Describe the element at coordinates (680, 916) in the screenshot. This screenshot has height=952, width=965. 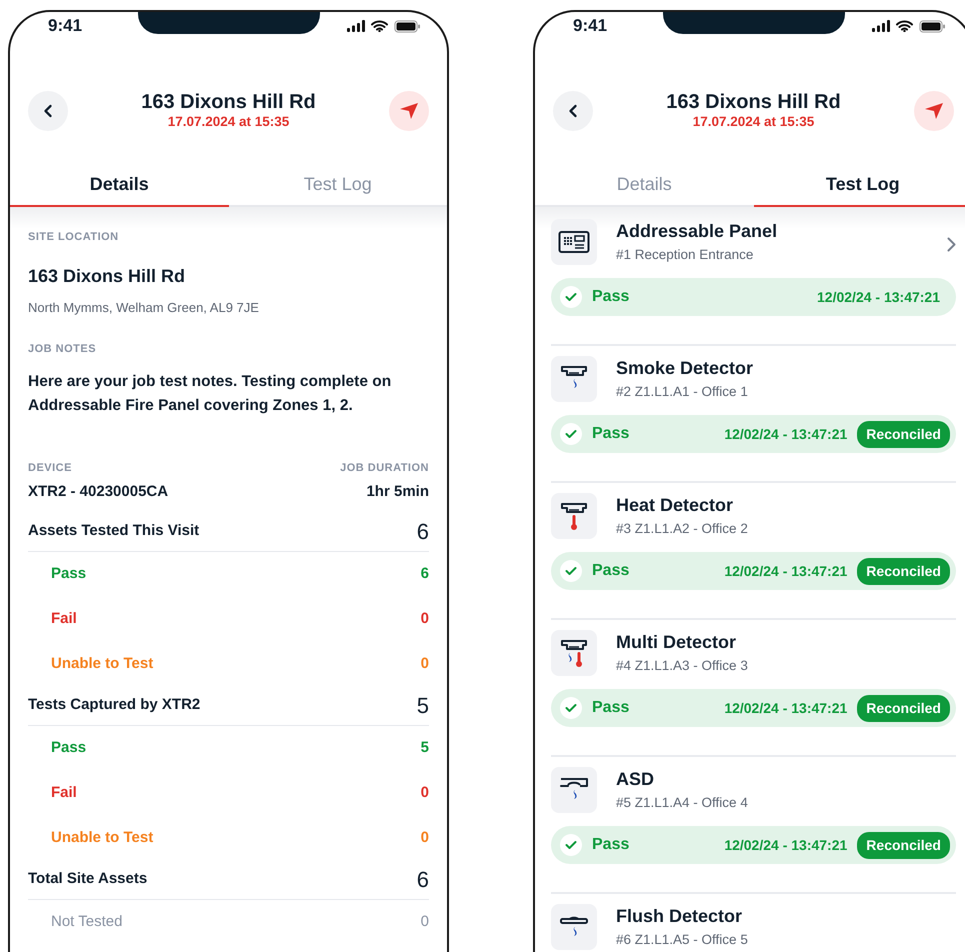
I see `device-name: Flush Detector` at that location.